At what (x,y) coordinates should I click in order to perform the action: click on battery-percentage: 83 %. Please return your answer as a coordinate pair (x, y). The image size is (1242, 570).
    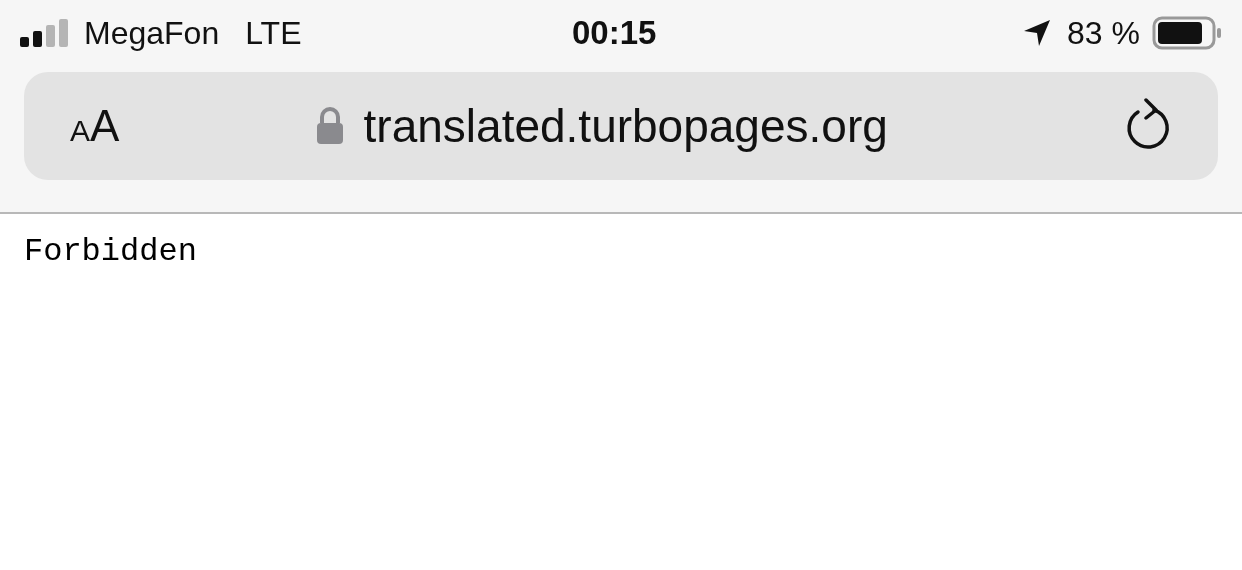
    Looking at the image, I should click on (1103, 33).